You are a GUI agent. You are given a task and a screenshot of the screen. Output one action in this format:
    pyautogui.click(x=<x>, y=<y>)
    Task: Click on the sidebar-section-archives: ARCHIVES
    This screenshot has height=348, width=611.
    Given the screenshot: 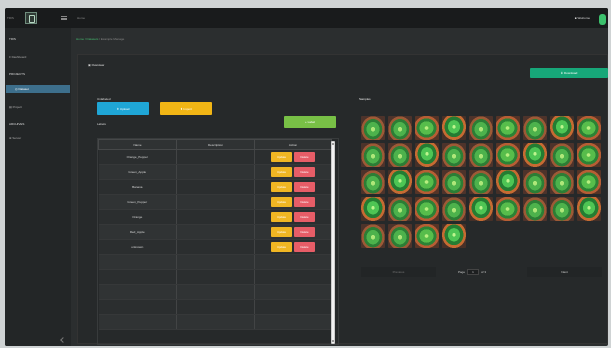 What is the action you would take?
    pyautogui.click(x=17, y=124)
    